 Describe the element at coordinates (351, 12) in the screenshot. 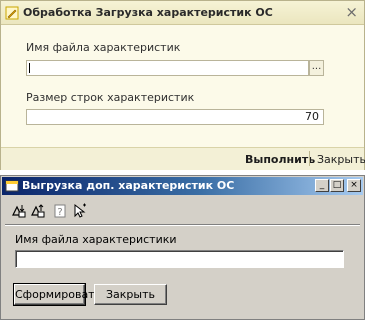

I see `w1-close-icon: ×` at that location.